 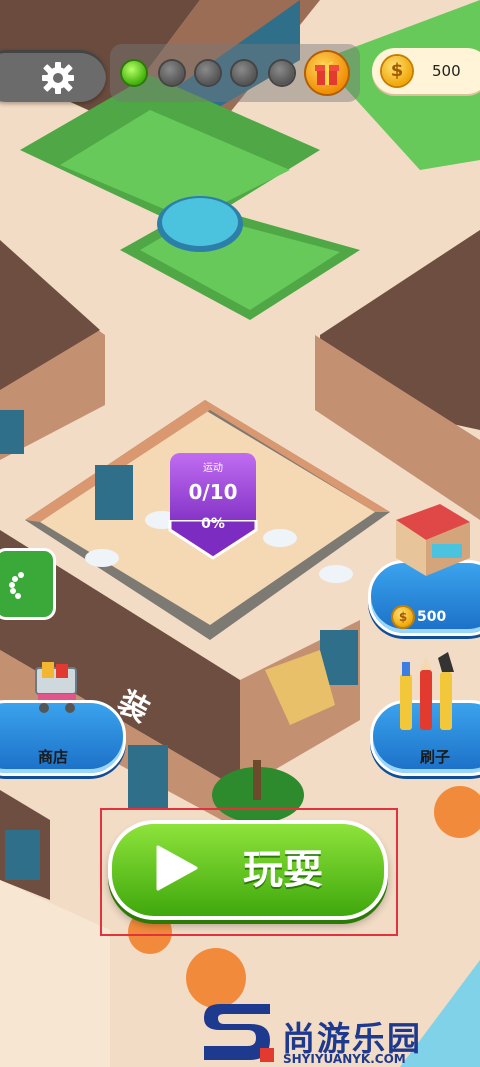 What do you see at coordinates (283, 870) in the screenshot?
I see `play-label: 玩耍` at bounding box center [283, 870].